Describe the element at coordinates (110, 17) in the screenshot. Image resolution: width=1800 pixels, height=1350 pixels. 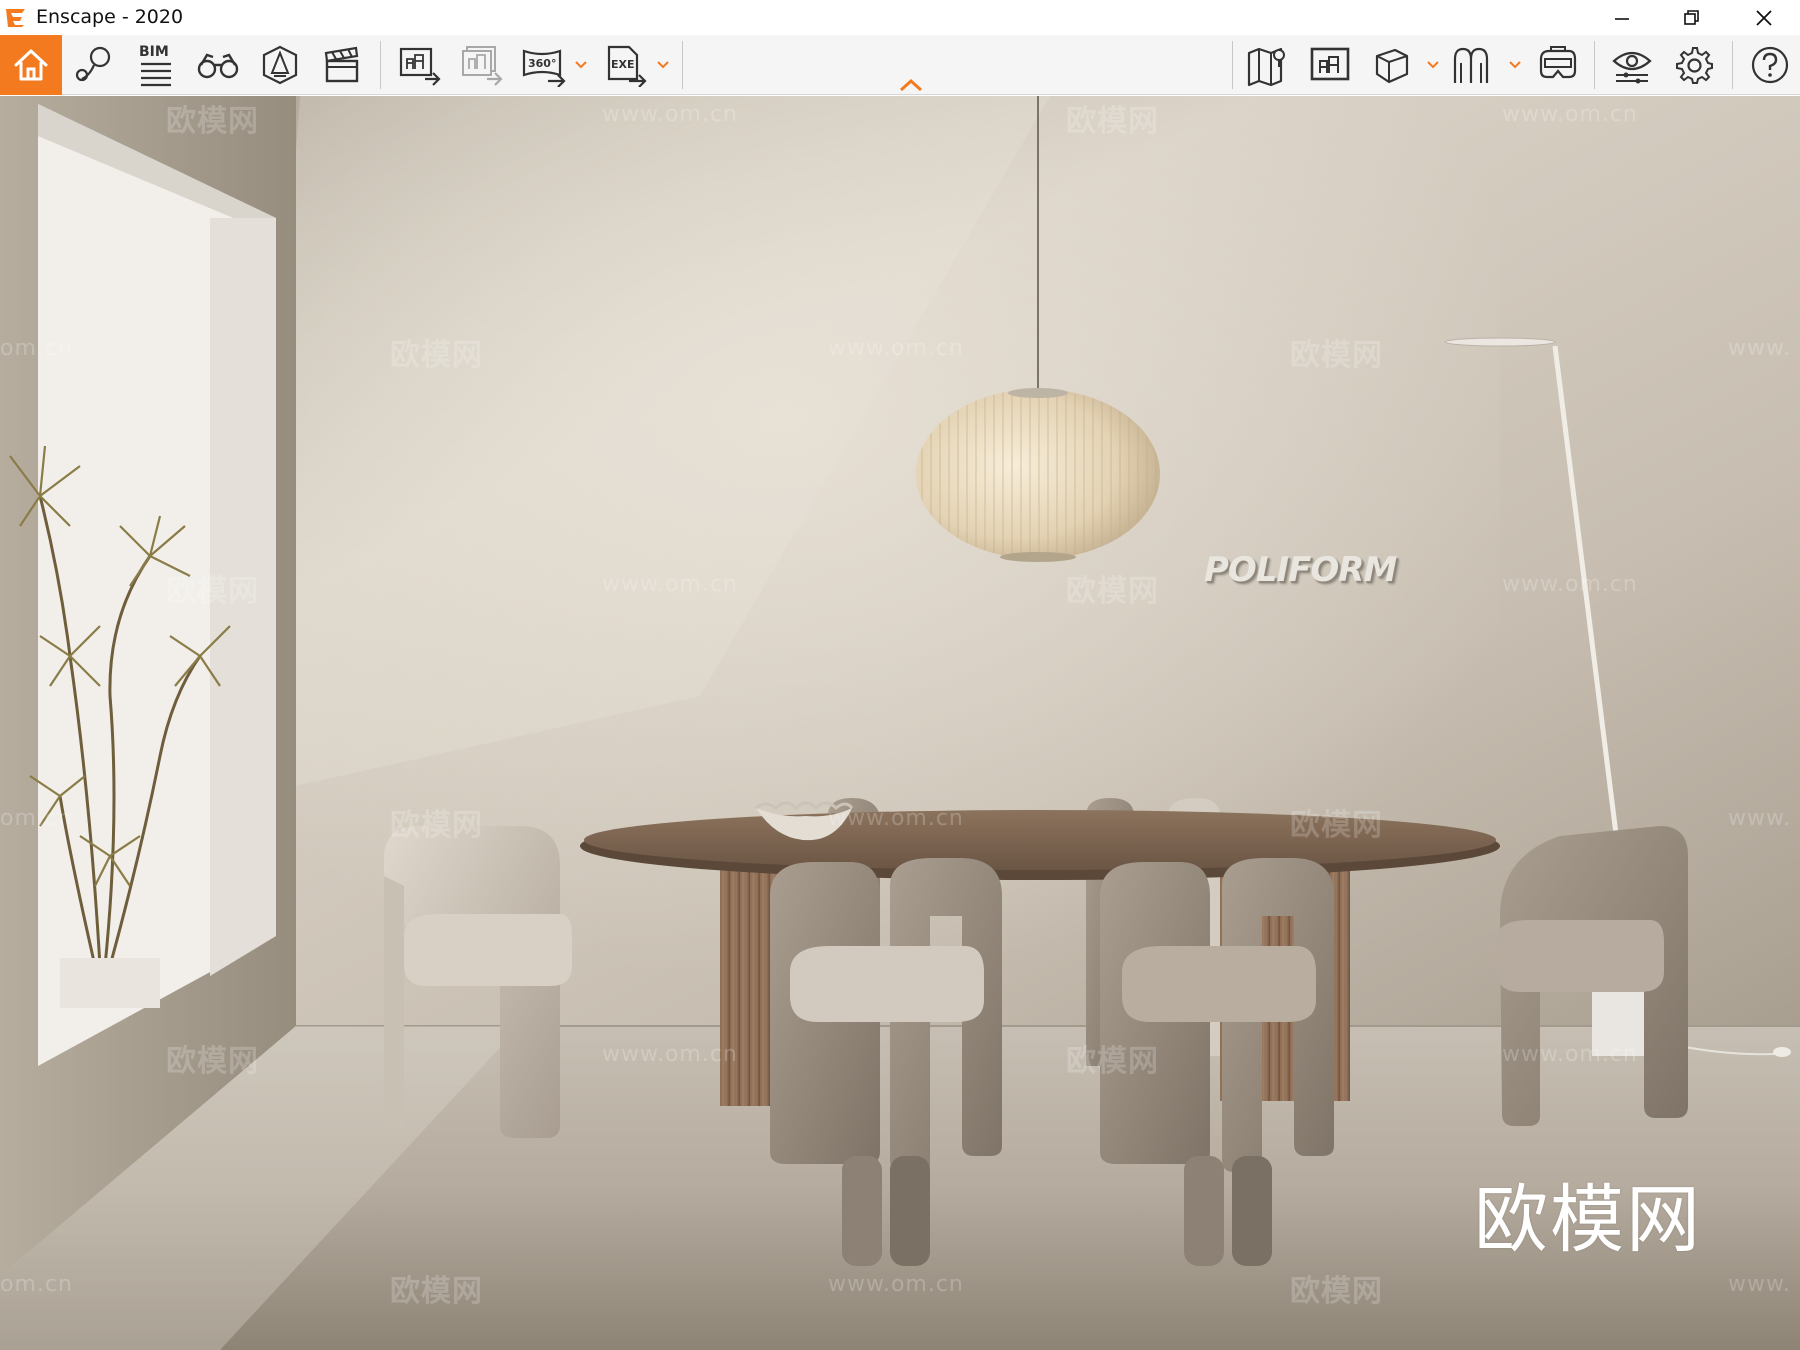
I see `window-title: Enscape - 2020` at that location.